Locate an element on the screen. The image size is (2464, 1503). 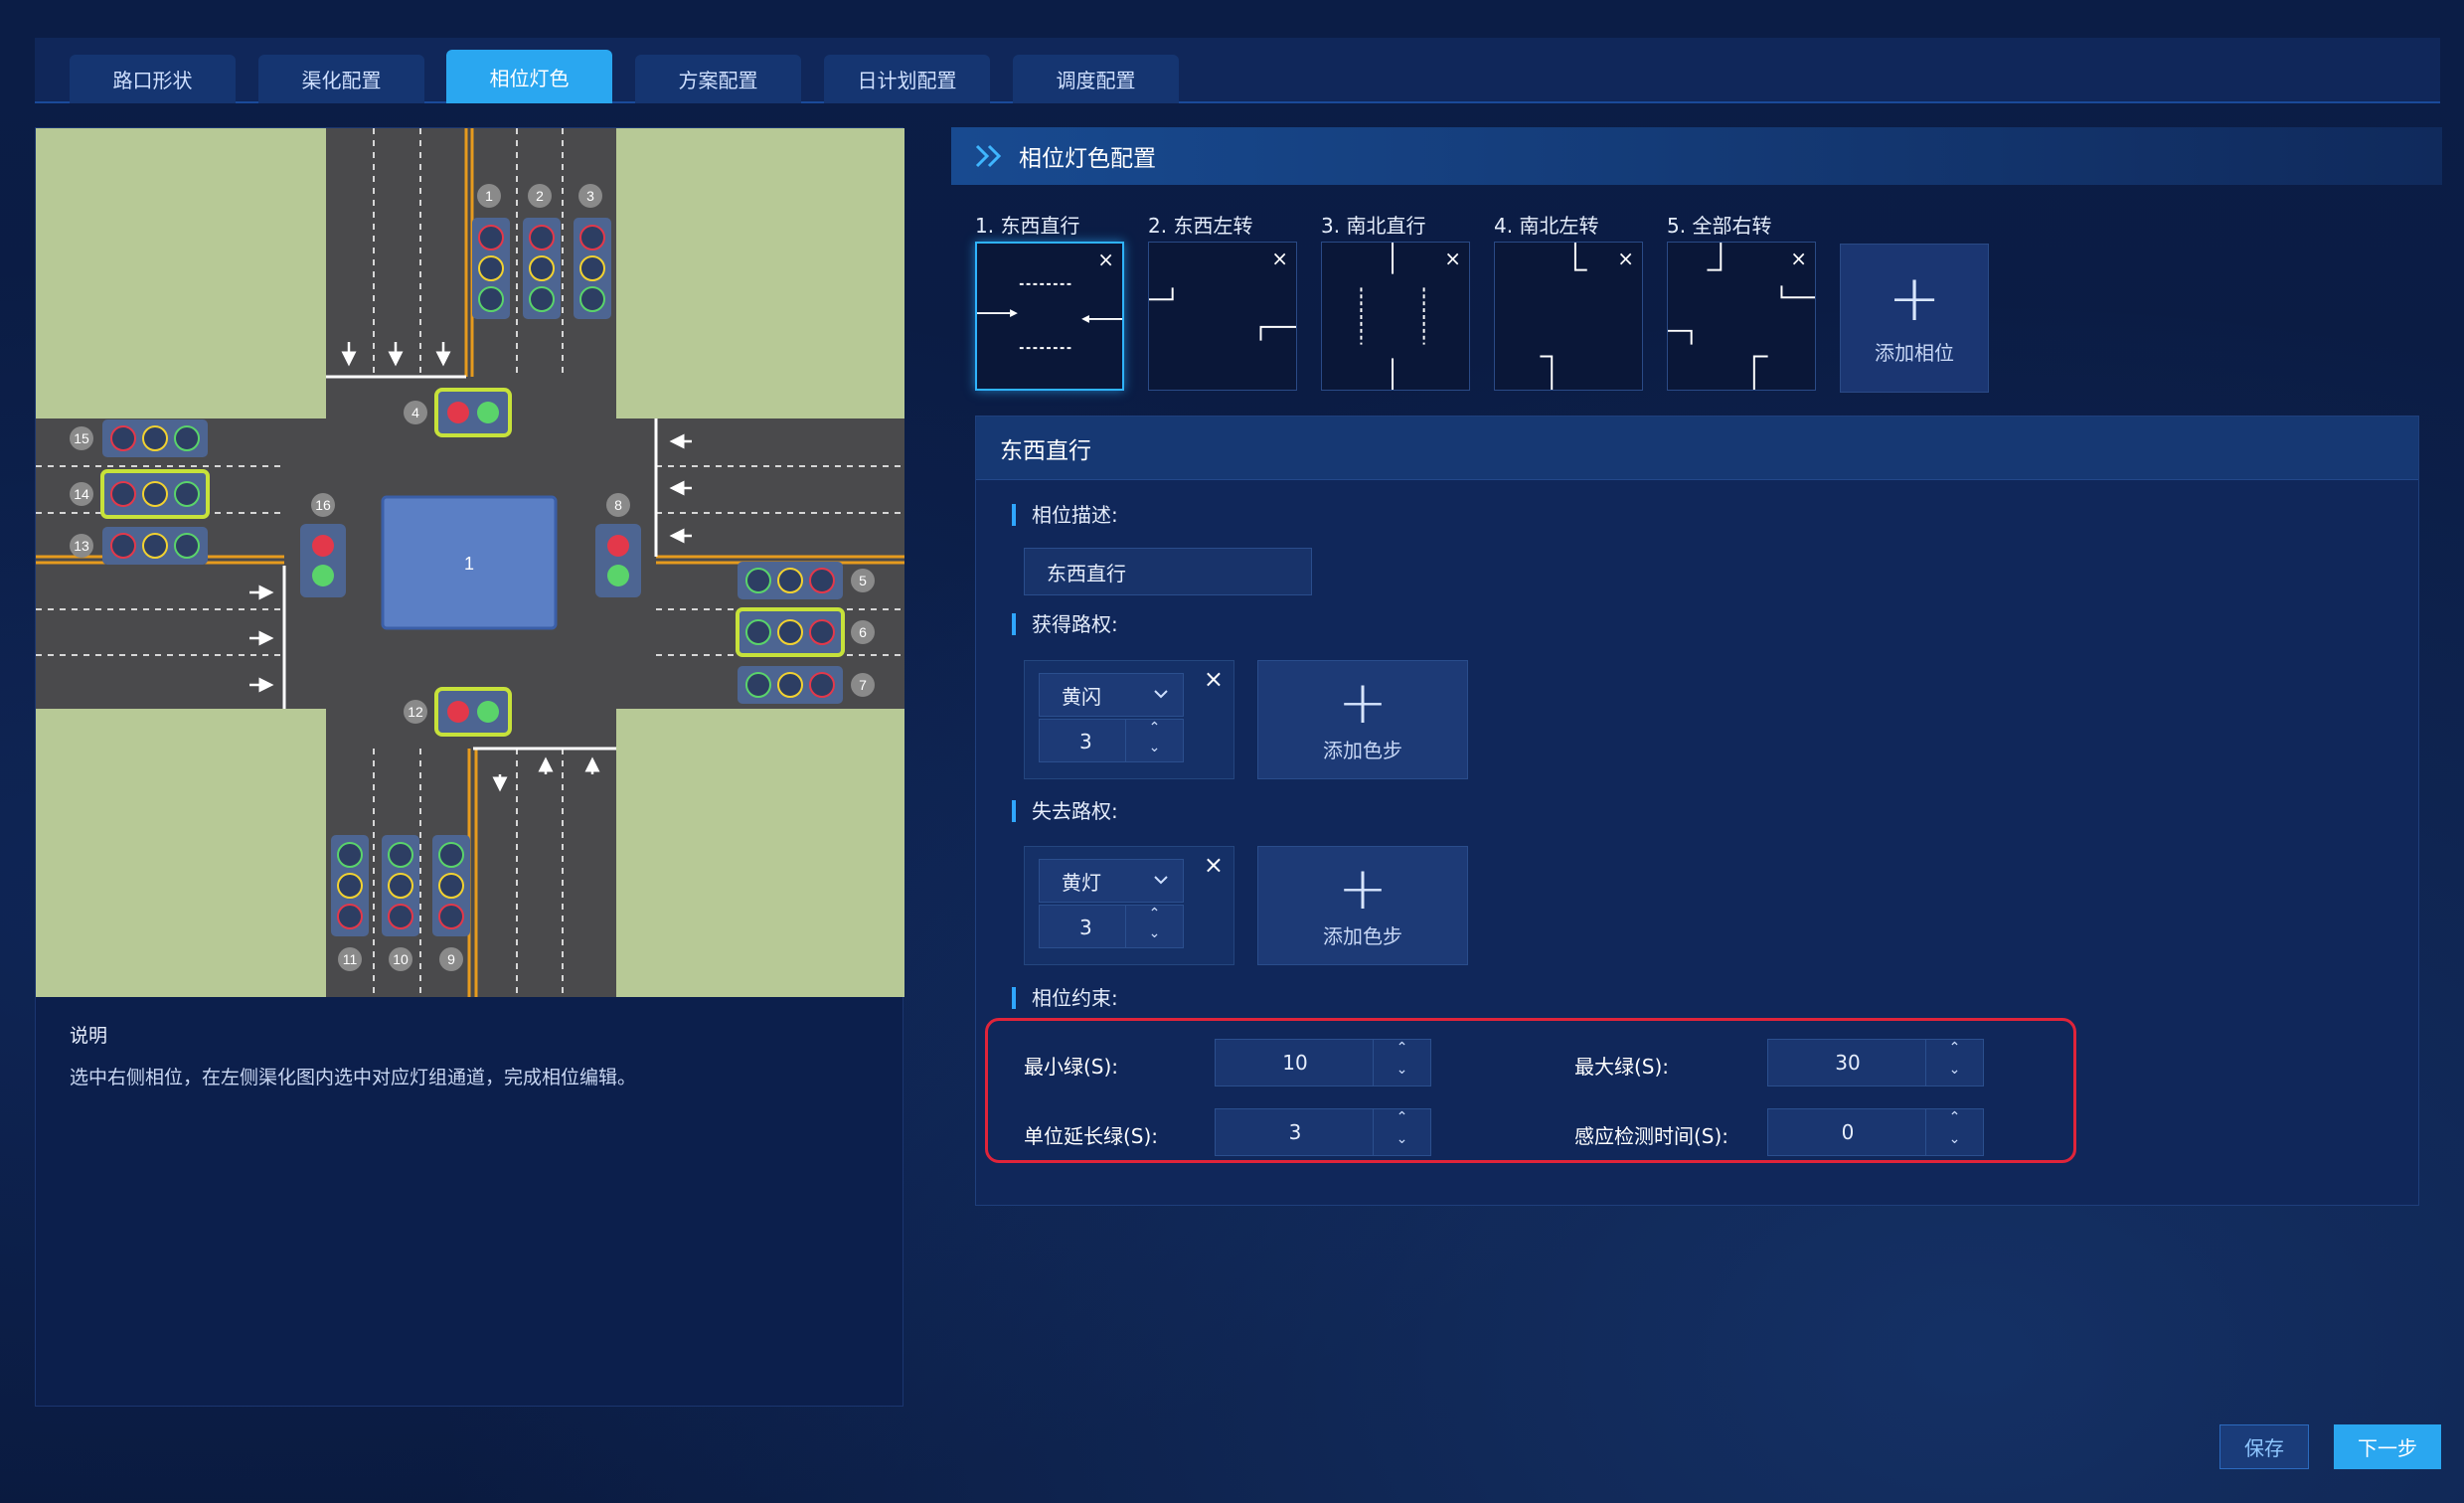
save-button: 保存 is located at coordinates (2264, 1446).